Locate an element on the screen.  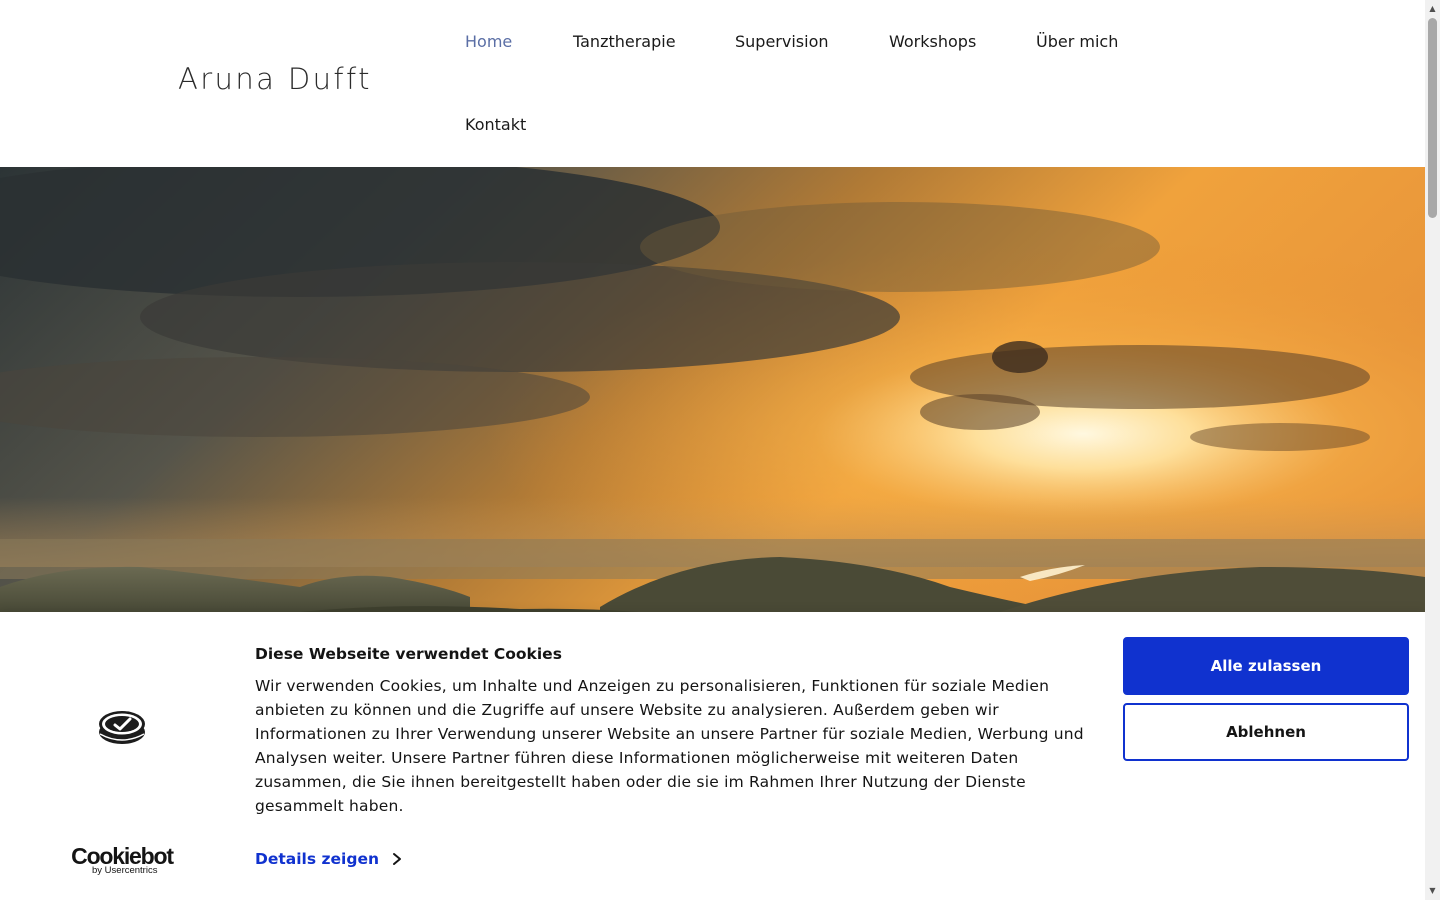
cookie-banner-title: Diese Webseite verwendet Cookies is located at coordinates (408, 654).